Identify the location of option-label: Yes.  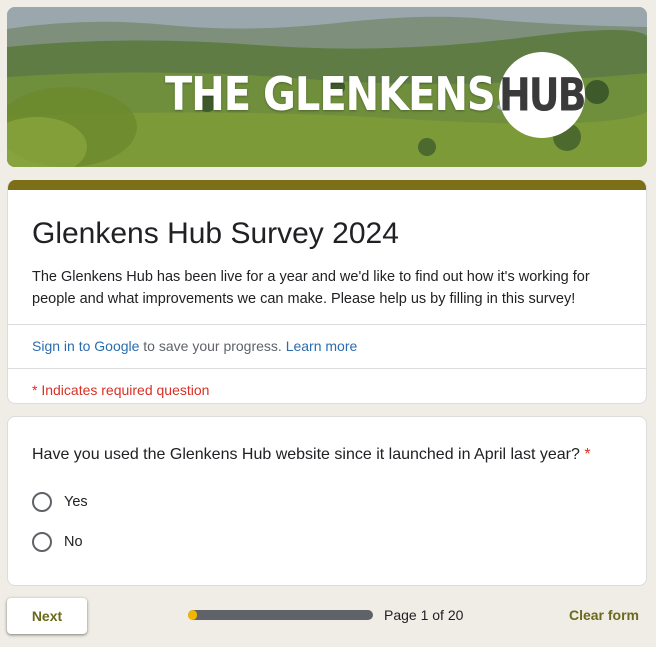
(76, 502).